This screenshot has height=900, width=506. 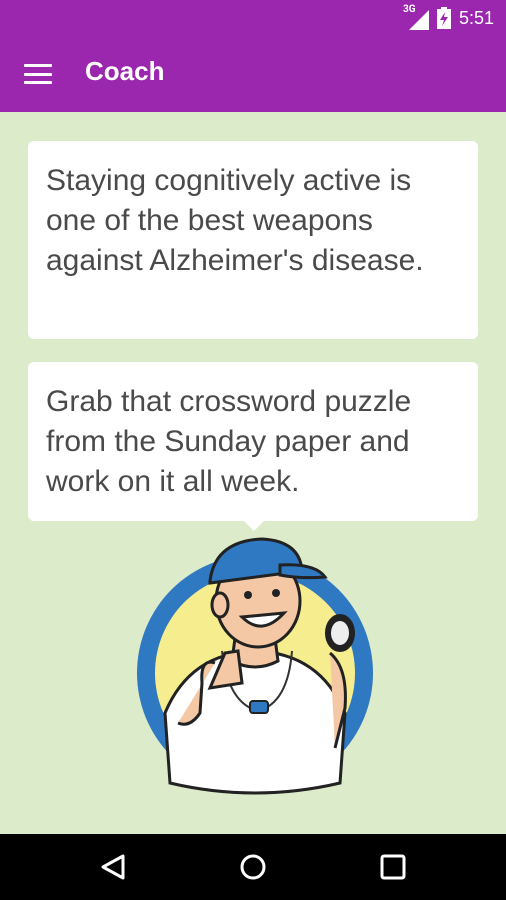 What do you see at coordinates (393, 867) in the screenshot?
I see `recents-icon` at bounding box center [393, 867].